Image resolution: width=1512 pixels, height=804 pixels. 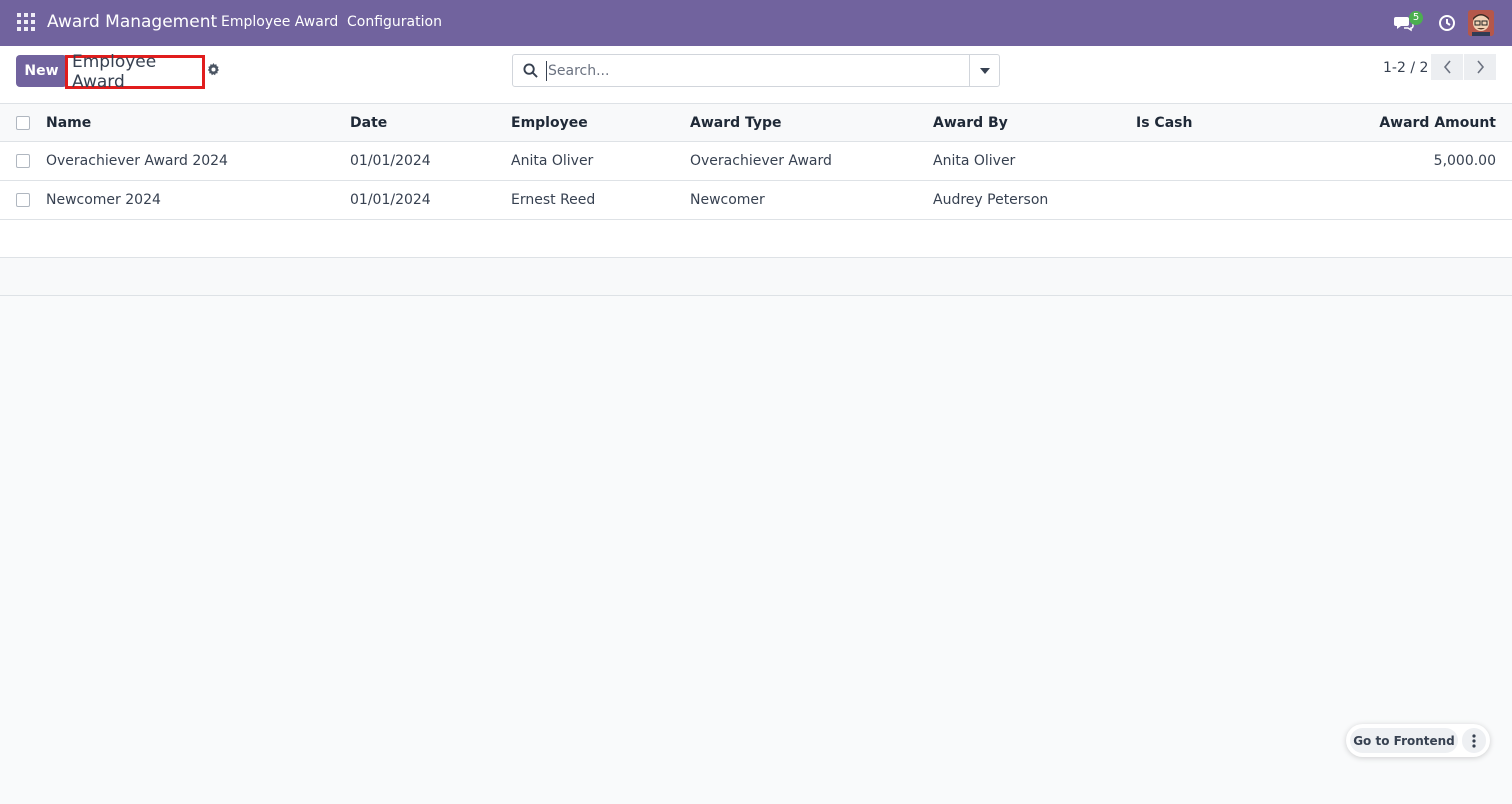 I want to click on column-header-is-cash: Is Cash, so click(x=1164, y=122).